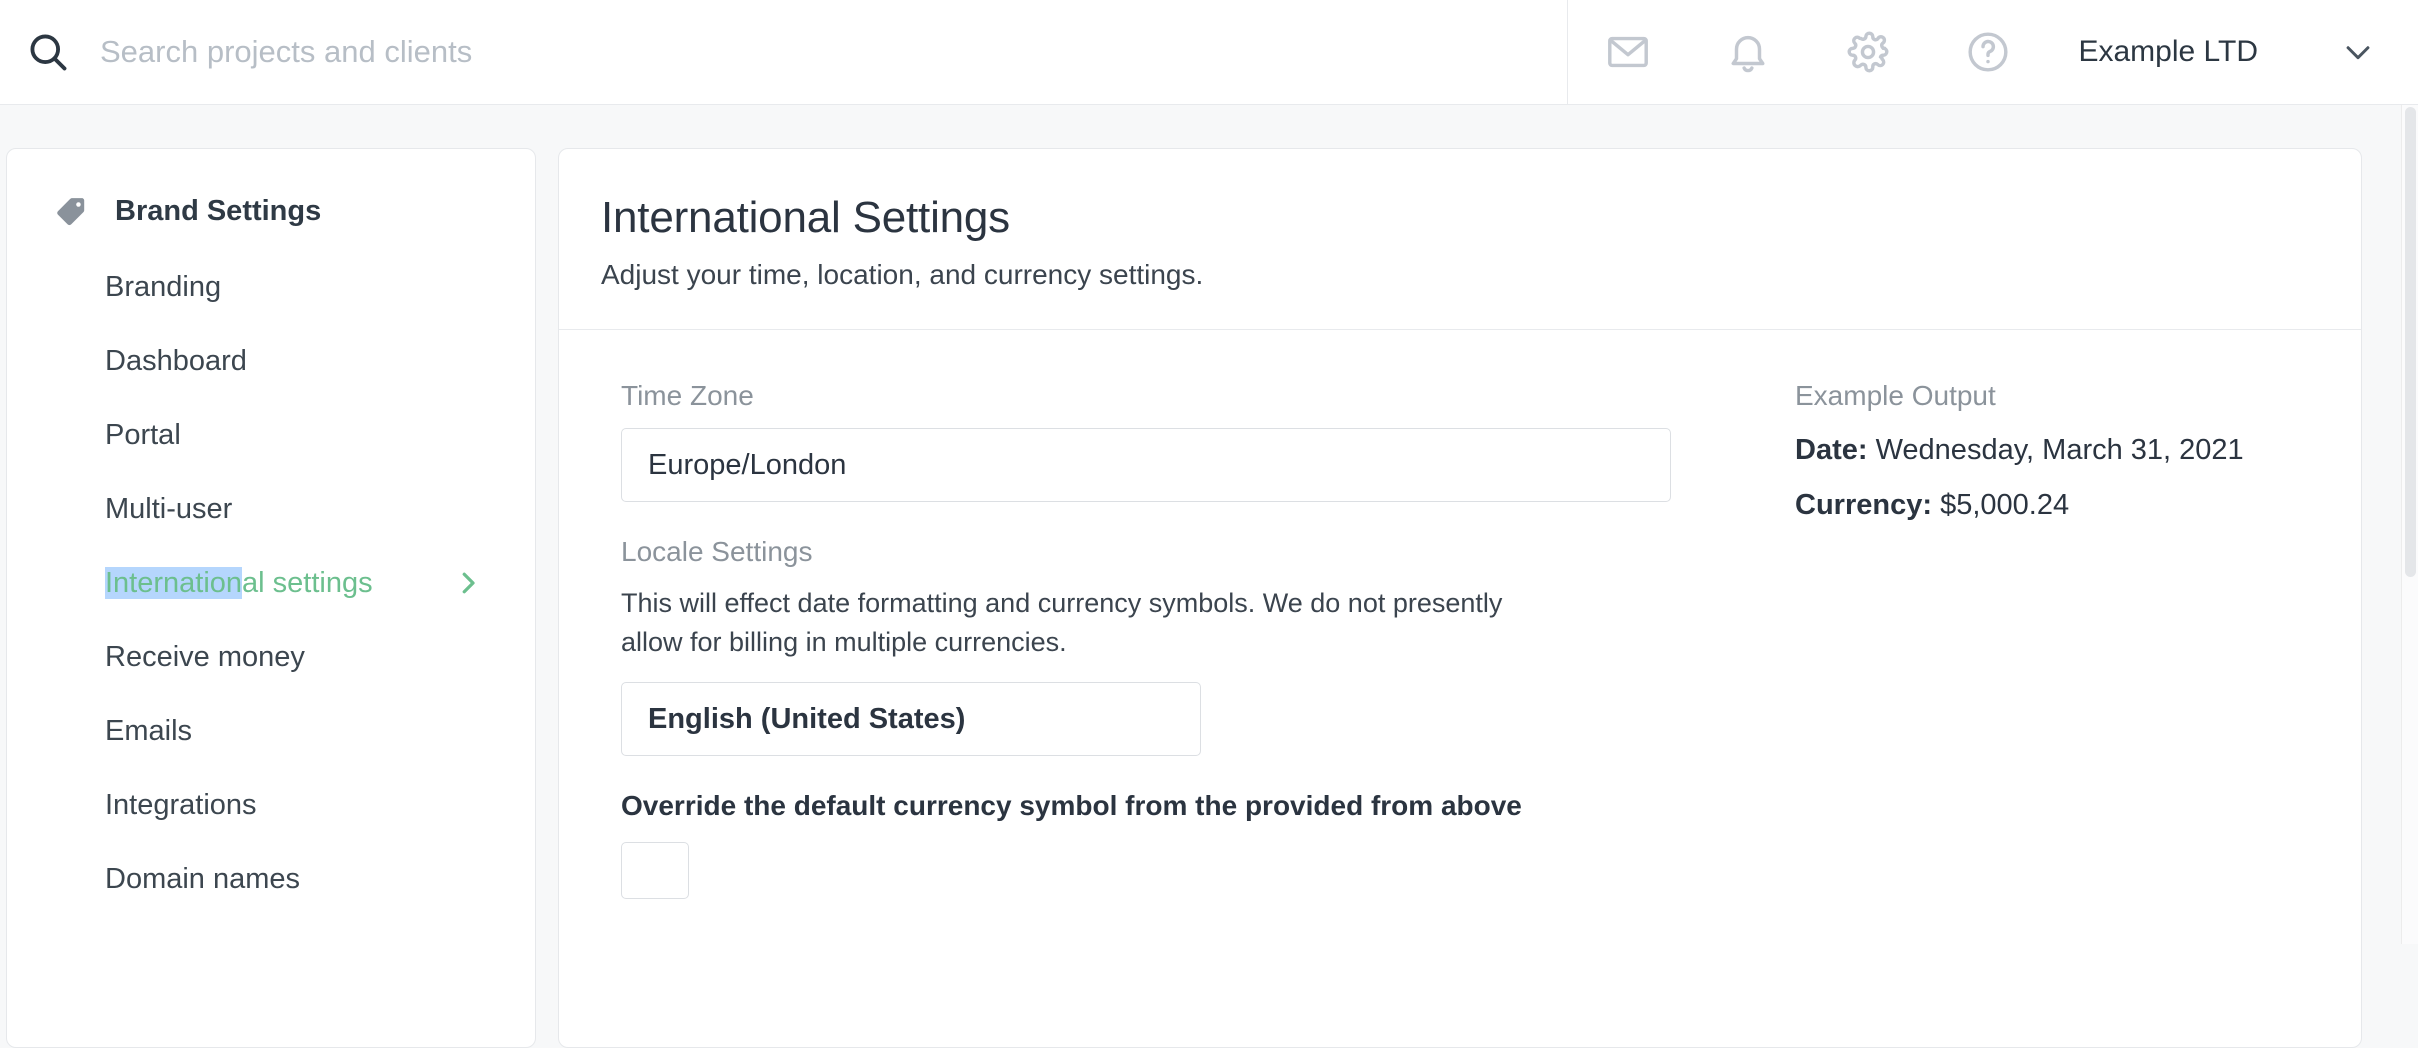 Image resolution: width=2418 pixels, height=1048 pixels. I want to click on sidebar-heading-label: Brand Settings, so click(218, 211).